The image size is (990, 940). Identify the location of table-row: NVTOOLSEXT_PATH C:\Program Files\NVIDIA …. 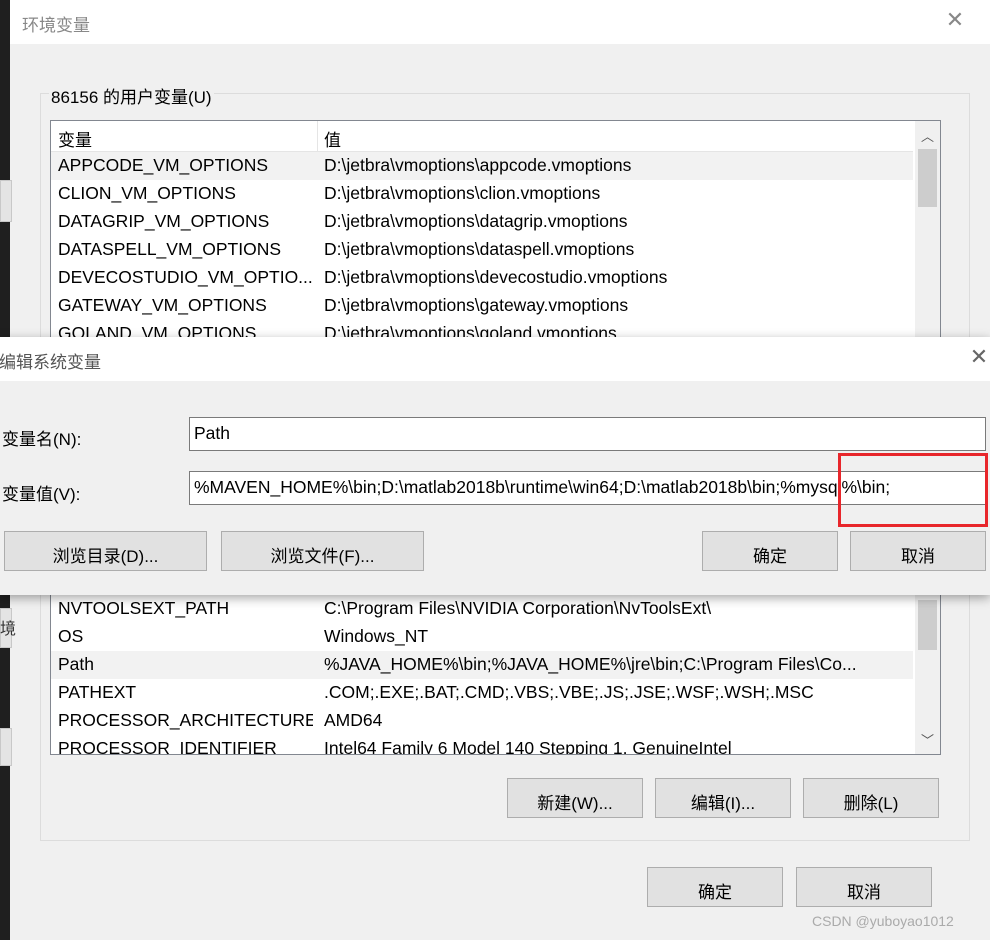
(482, 609).